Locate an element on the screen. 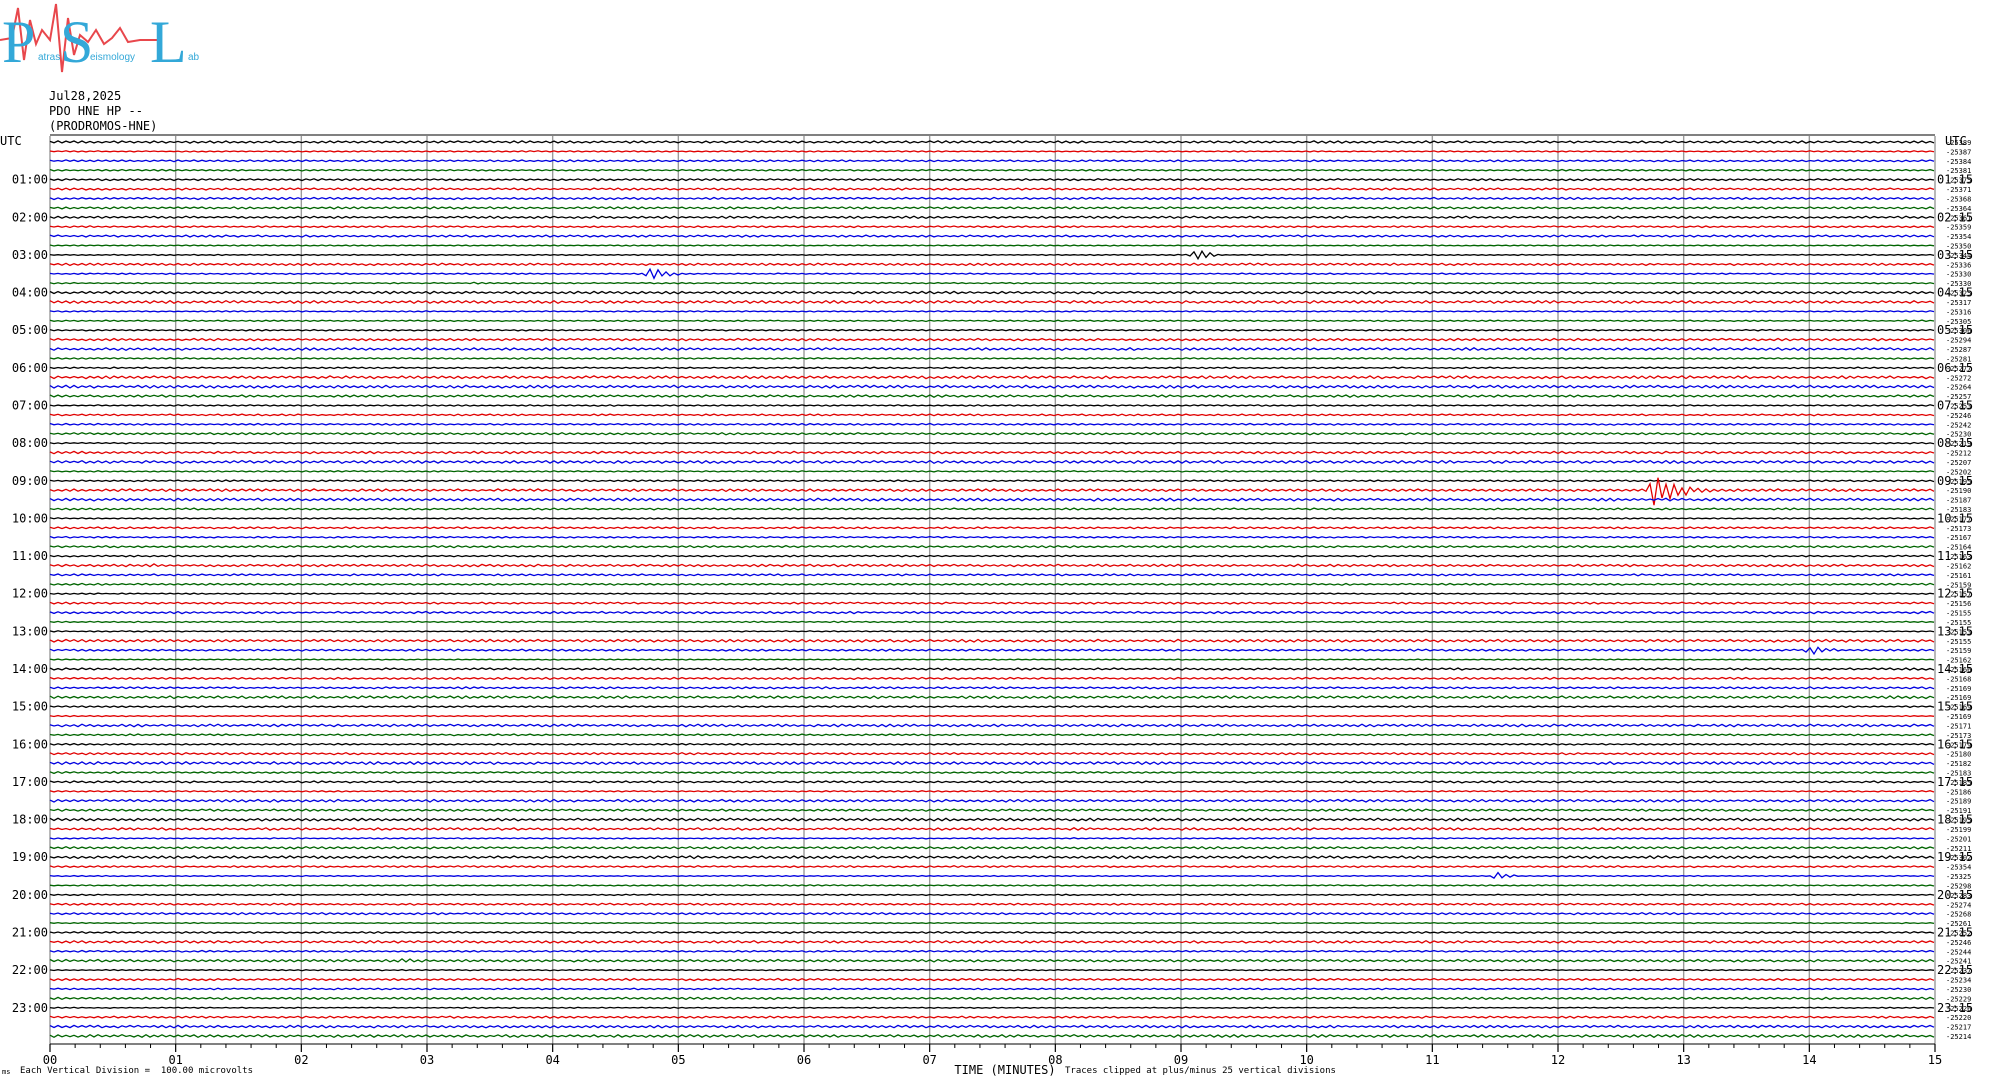  trace-offset-label: -25220 is located at coordinates (1958, 1018).